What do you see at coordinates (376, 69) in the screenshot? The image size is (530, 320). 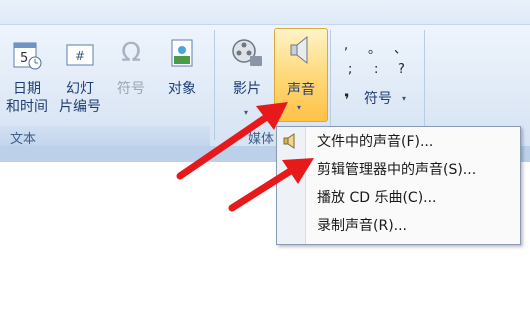 I see `symbol-colon: :` at bounding box center [376, 69].